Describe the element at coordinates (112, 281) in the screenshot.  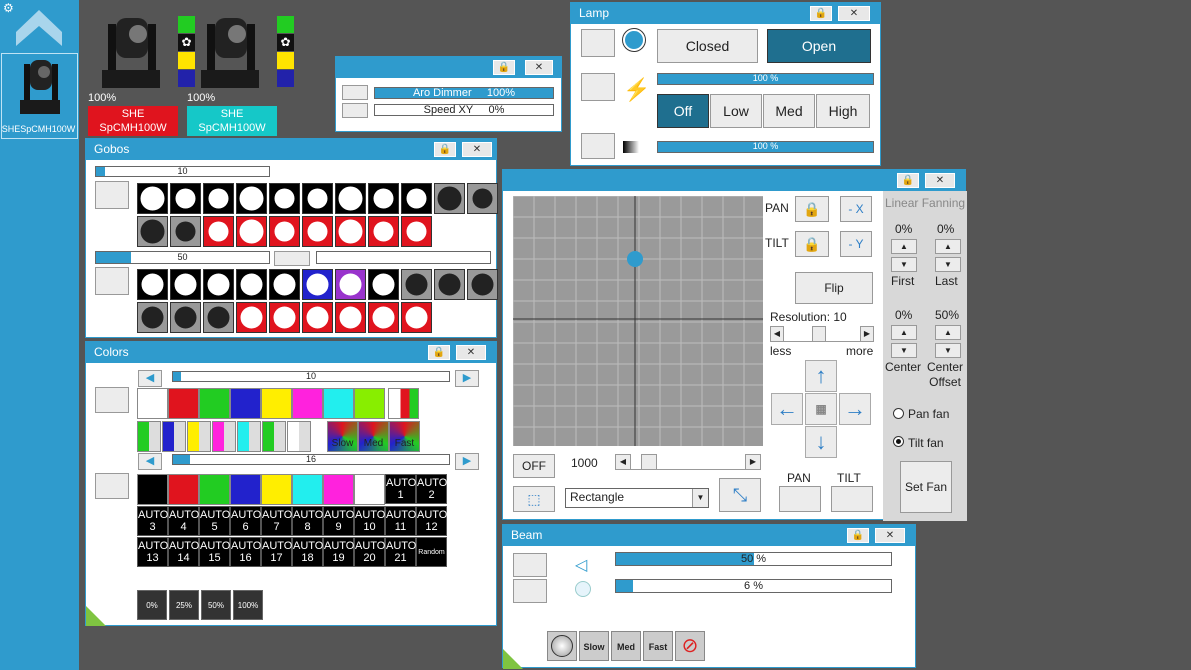
I see `gobo-wheel-2-button` at that location.